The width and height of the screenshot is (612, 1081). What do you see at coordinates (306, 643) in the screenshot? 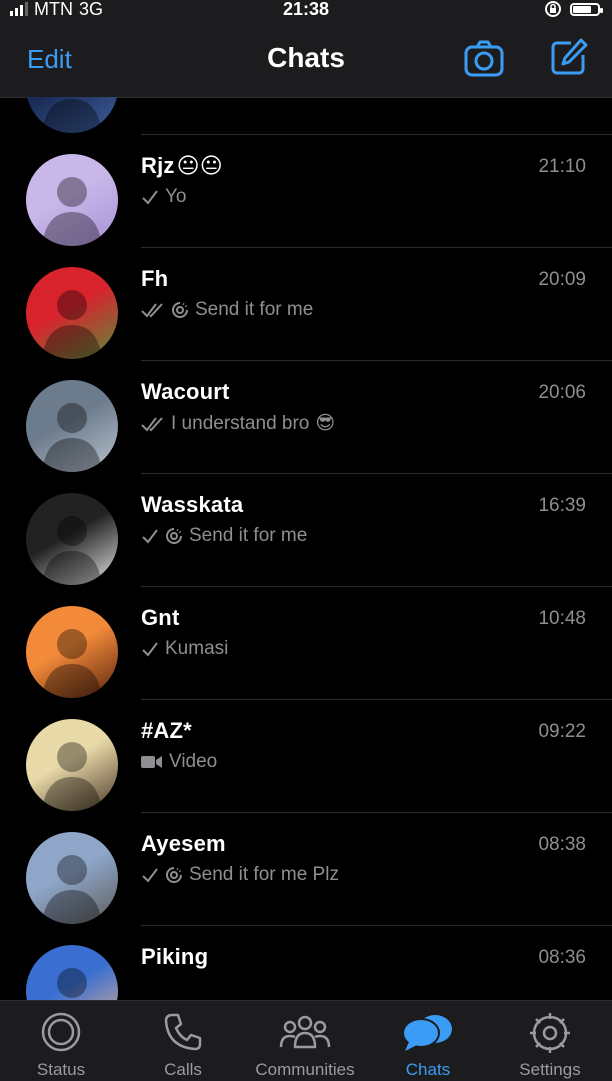
I see `chat-row: Gnt 10:48 Kumasi` at bounding box center [306, 643].